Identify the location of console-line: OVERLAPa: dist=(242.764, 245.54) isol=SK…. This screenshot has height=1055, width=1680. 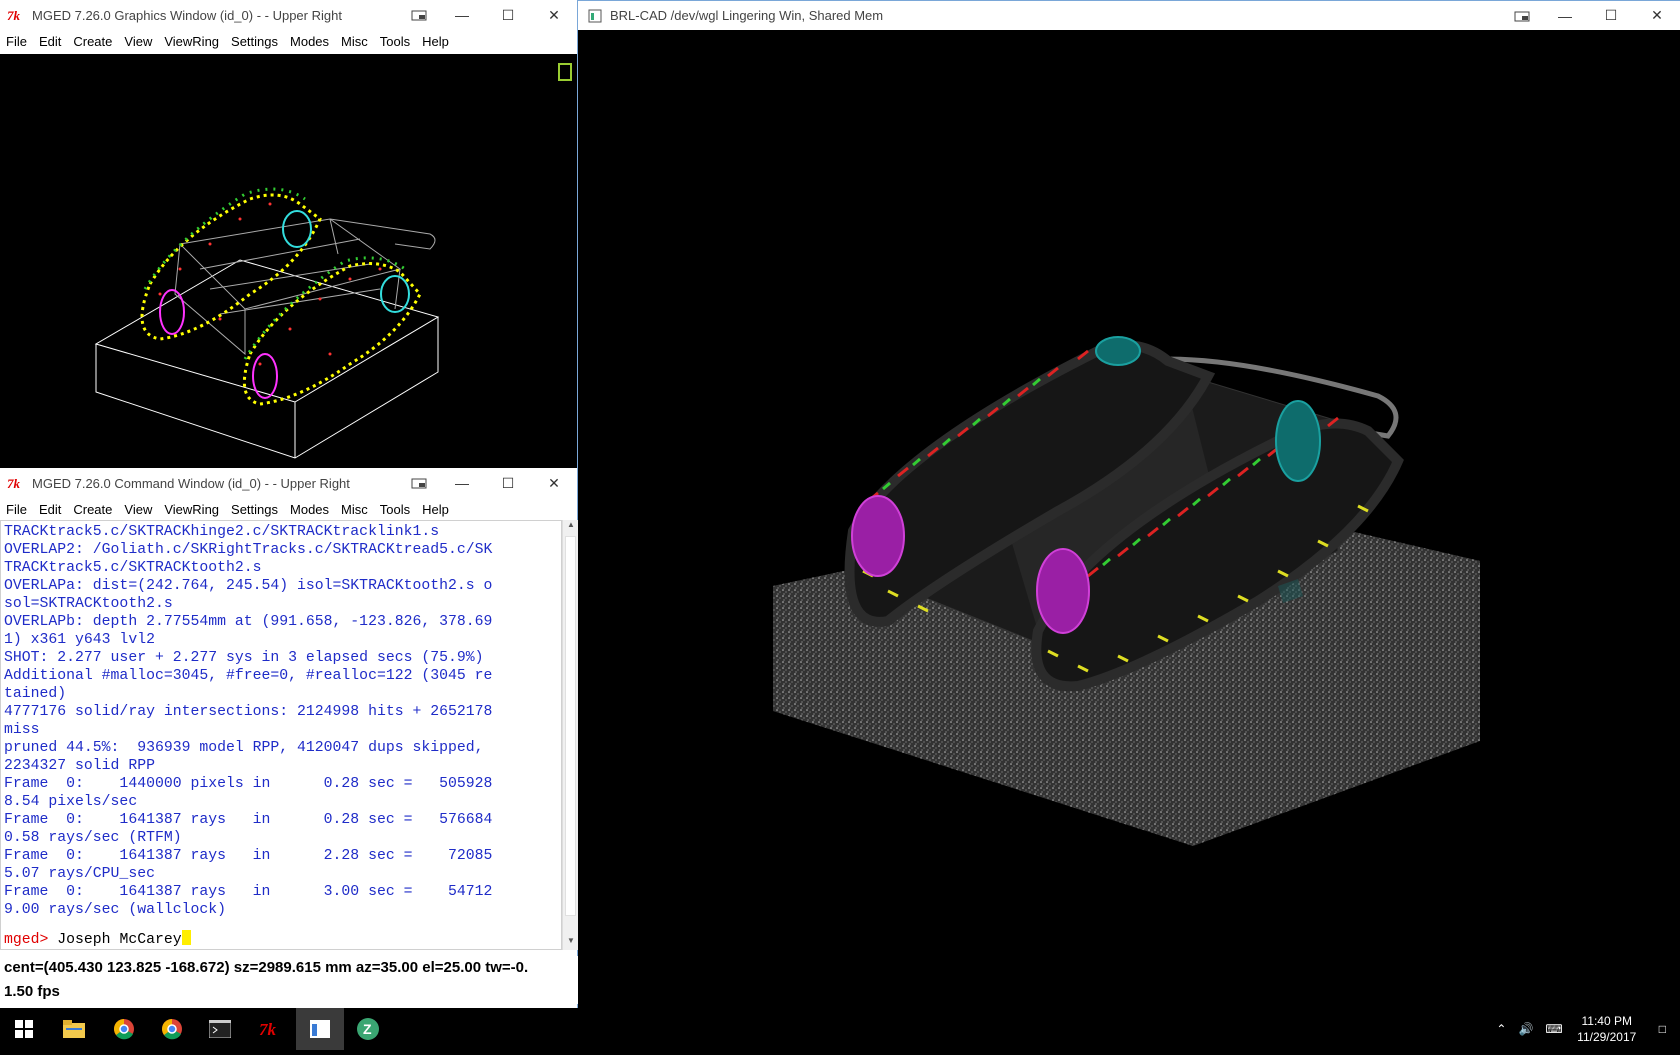
(248, 586).